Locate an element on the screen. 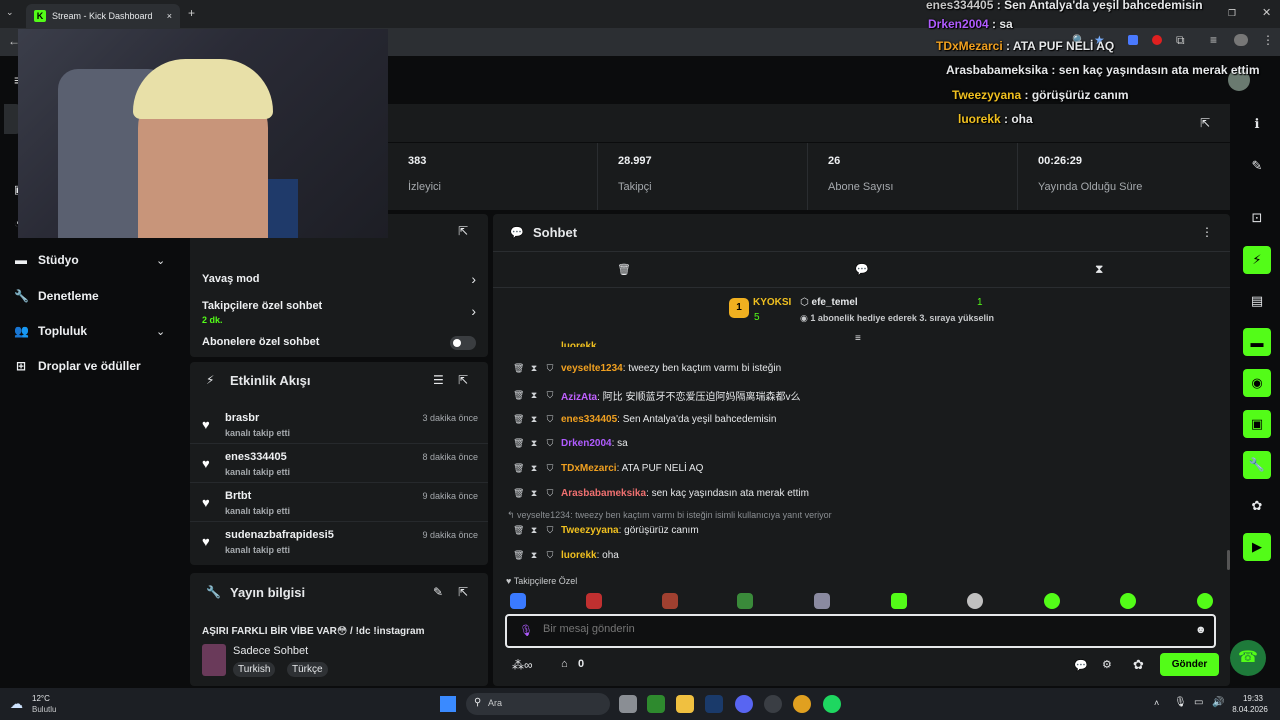  tray-chevron-icon: ˄ is located at coordinates (1156, 703).